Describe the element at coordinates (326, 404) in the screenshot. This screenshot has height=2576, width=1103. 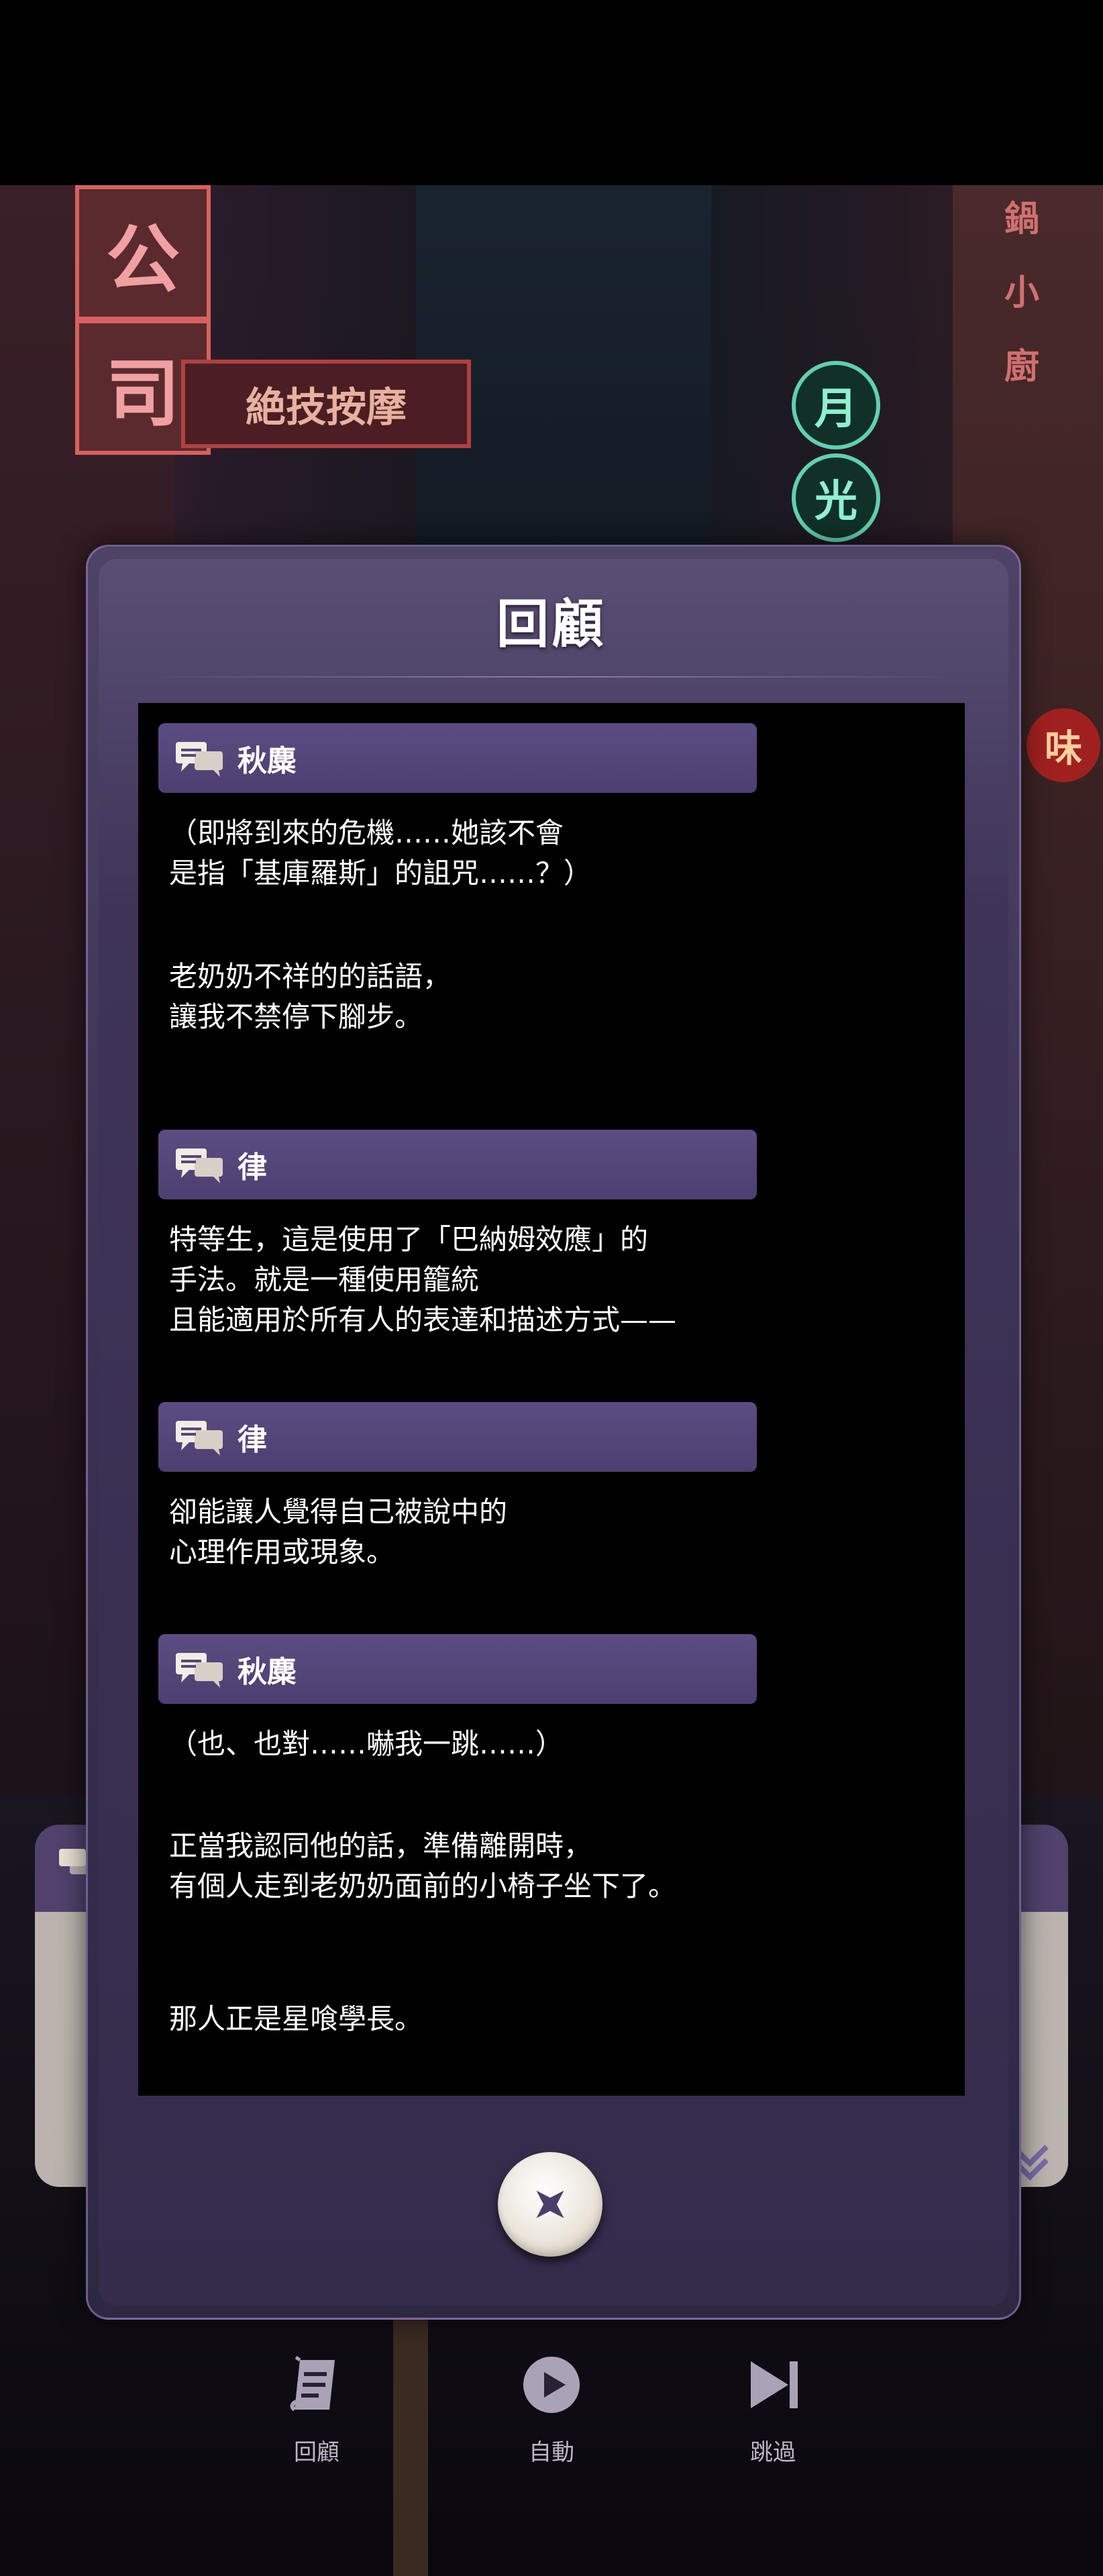
I see `neon-sign-3: 絶技按摩` at that location.